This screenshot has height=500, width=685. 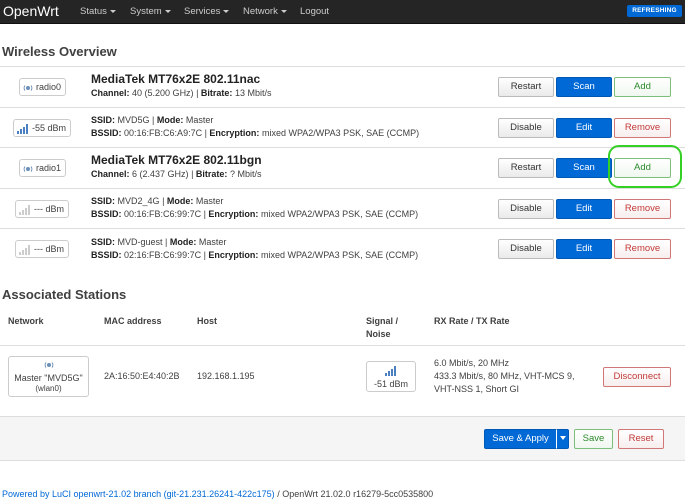 What do you see at coordinates (472, 321) in the screenshot?
I see `column-rate: RX Rate / TX Rate` at bounding box center [472, 321].